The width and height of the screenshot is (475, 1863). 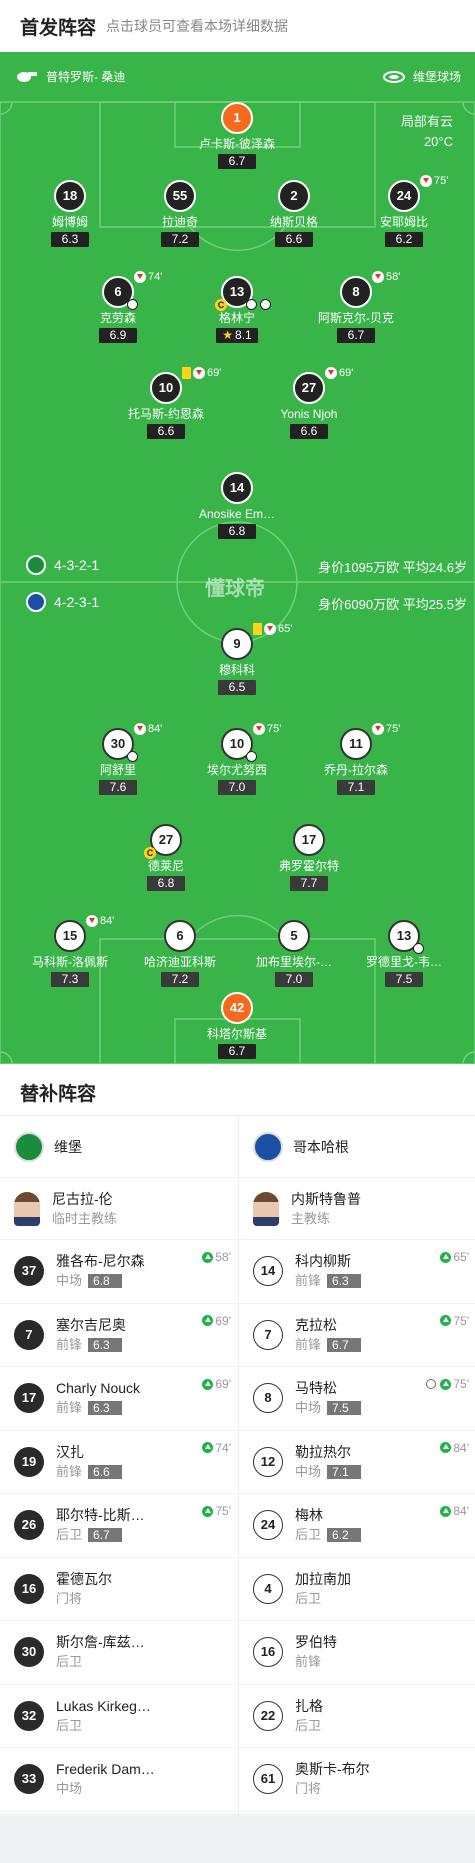 What do you see at coordinates (357, 1589) in the screenshot?
I see `bench-player: 4 加拉南加 后卫` at bounding box center [357, 1589].